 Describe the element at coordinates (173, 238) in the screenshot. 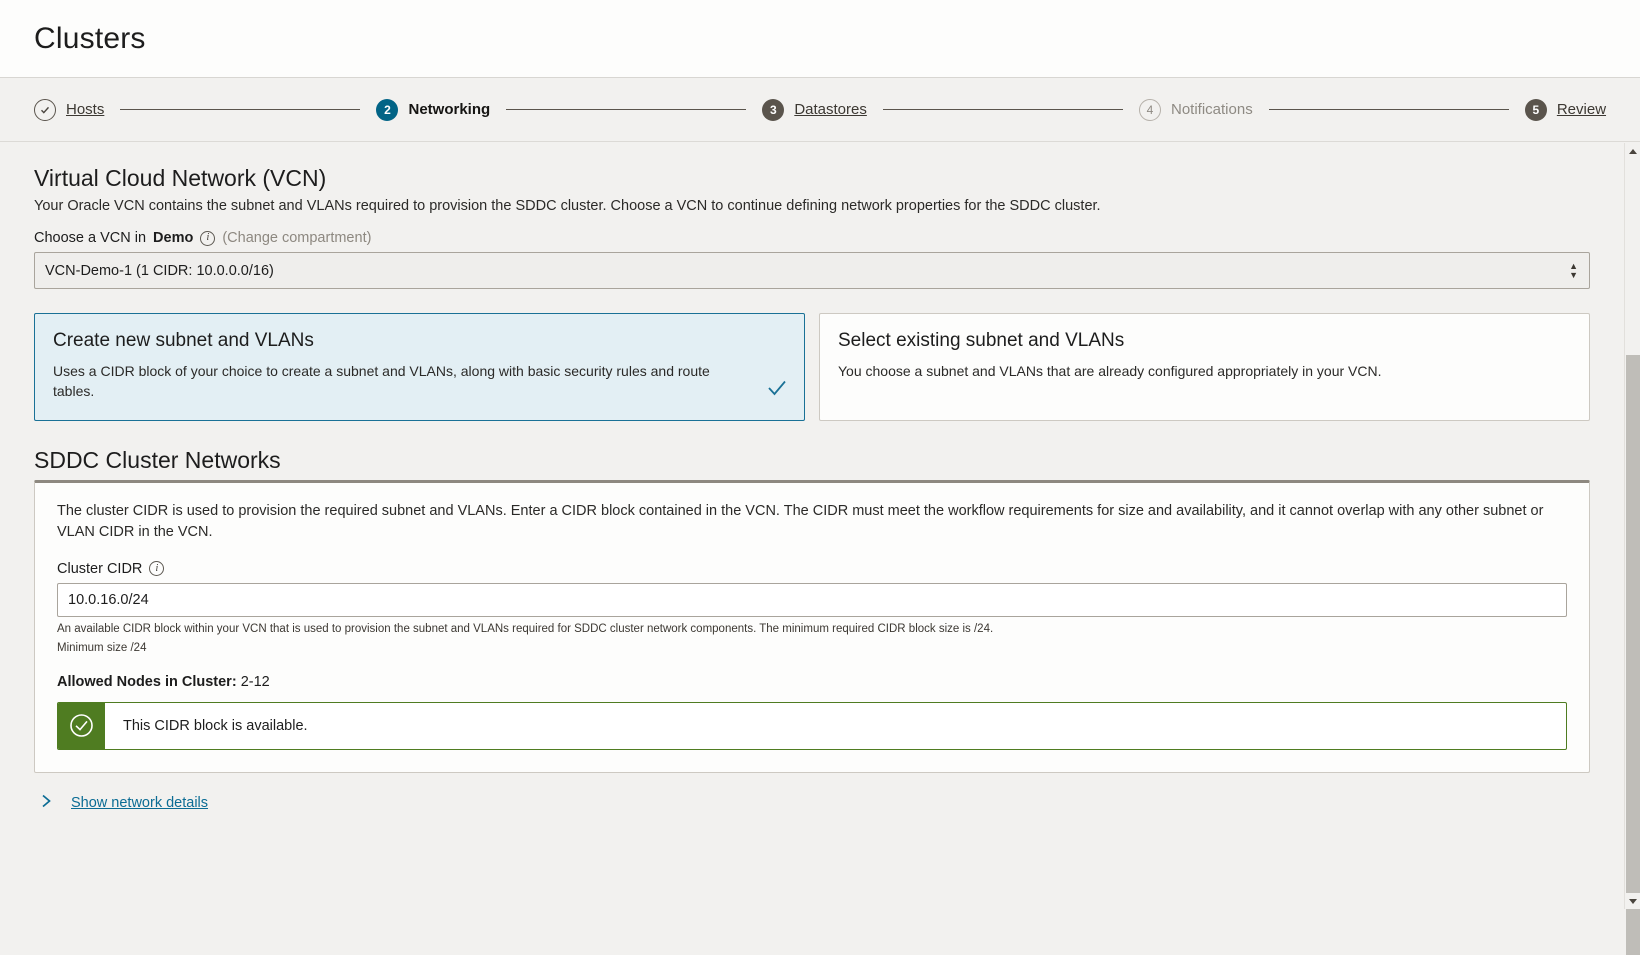

I see `vcn-compartment-name: Demo` at that location.